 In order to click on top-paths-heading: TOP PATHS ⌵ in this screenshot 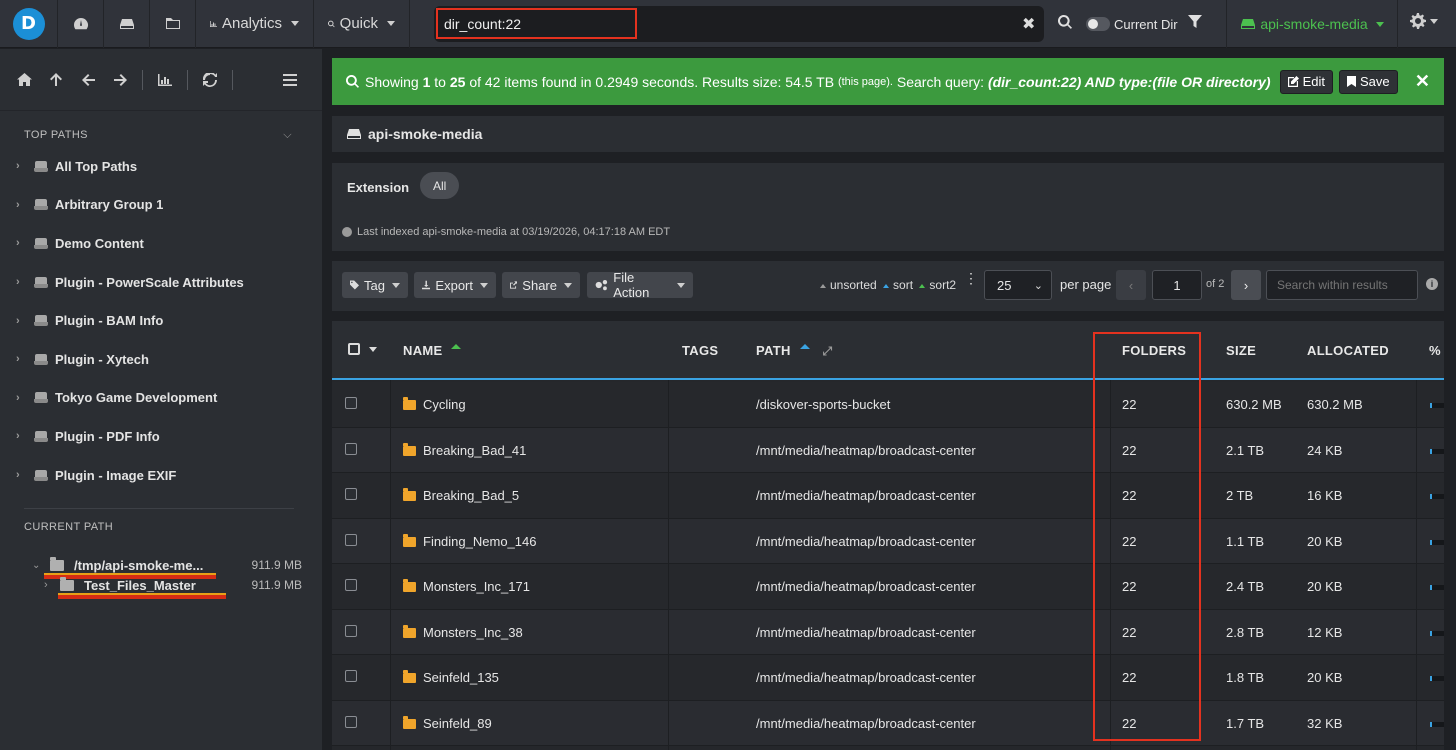, I will do `click(161, 135)`.